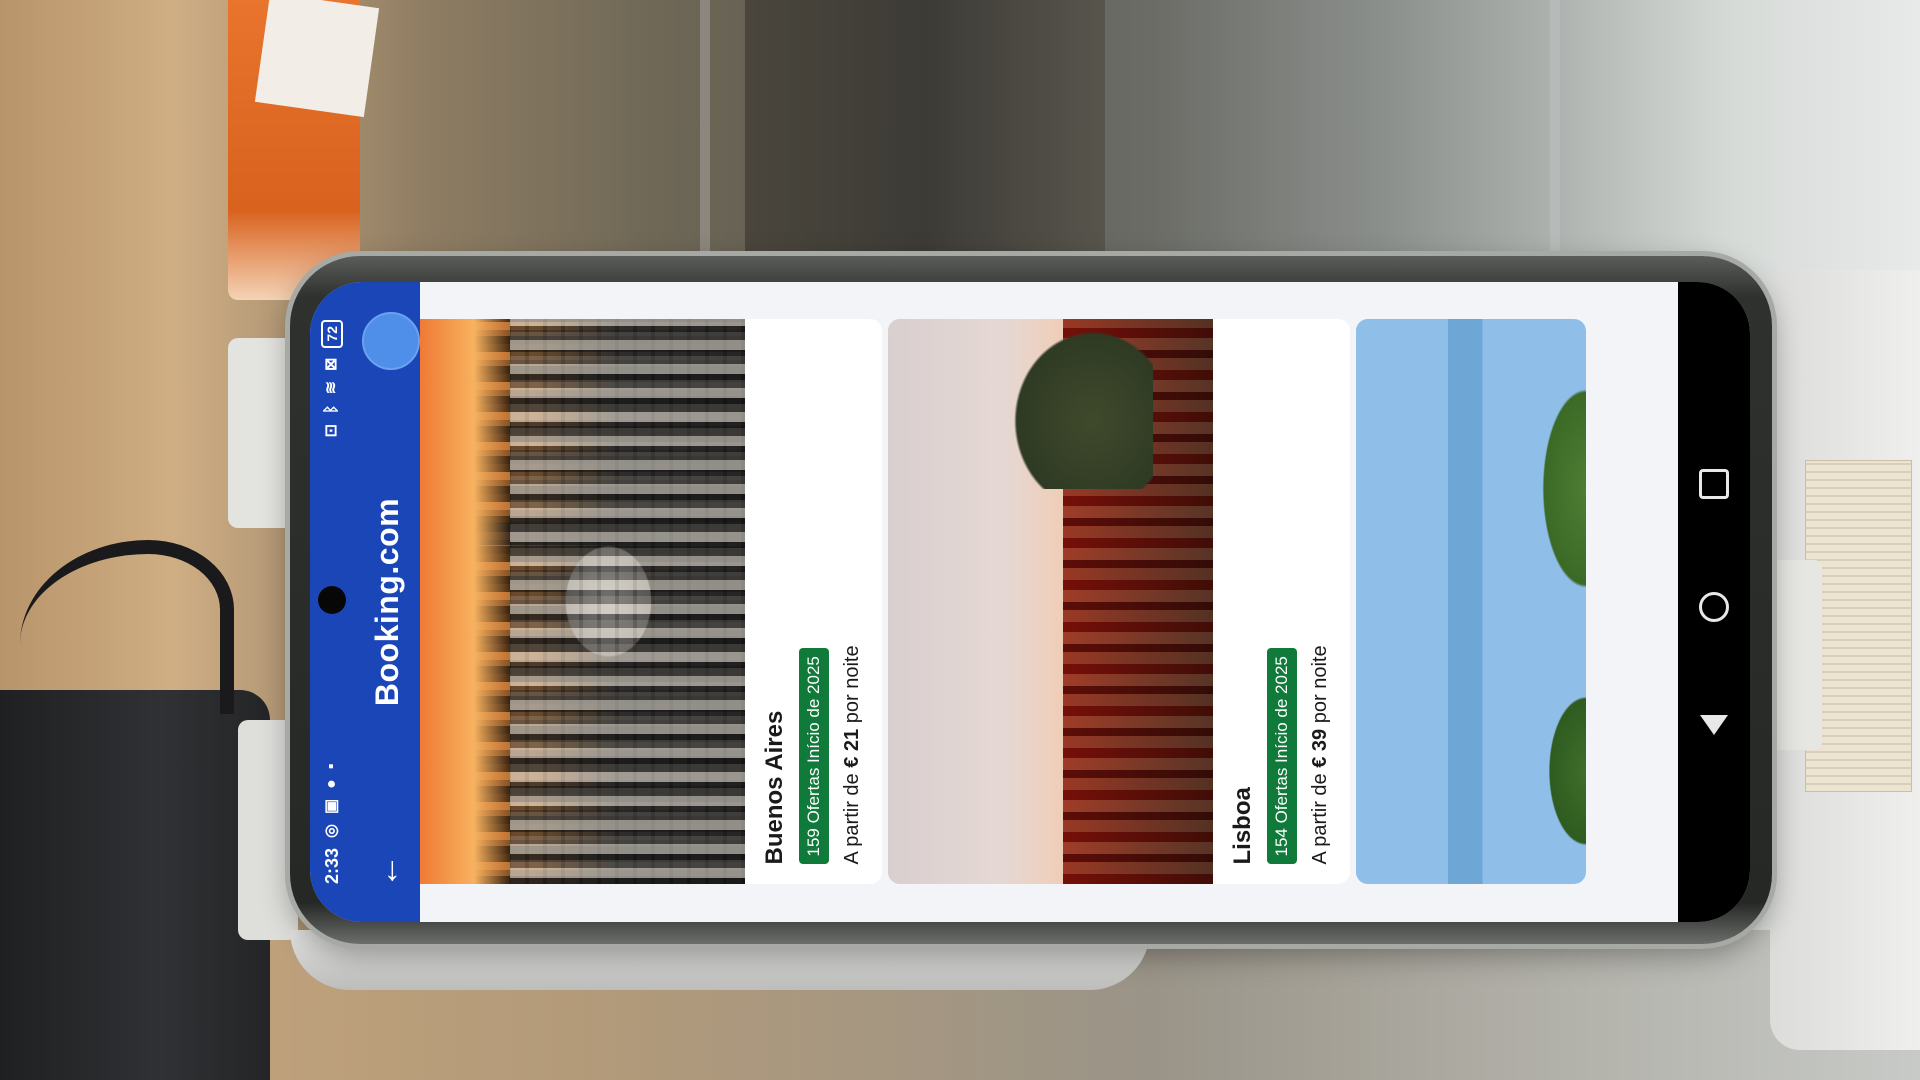 The height and width of the screenshot is (1080, 1920). What do you see at coordinates (331, 865) in the screenshot?
I see `status-time: 2:33` at bounding box center [331, 865].